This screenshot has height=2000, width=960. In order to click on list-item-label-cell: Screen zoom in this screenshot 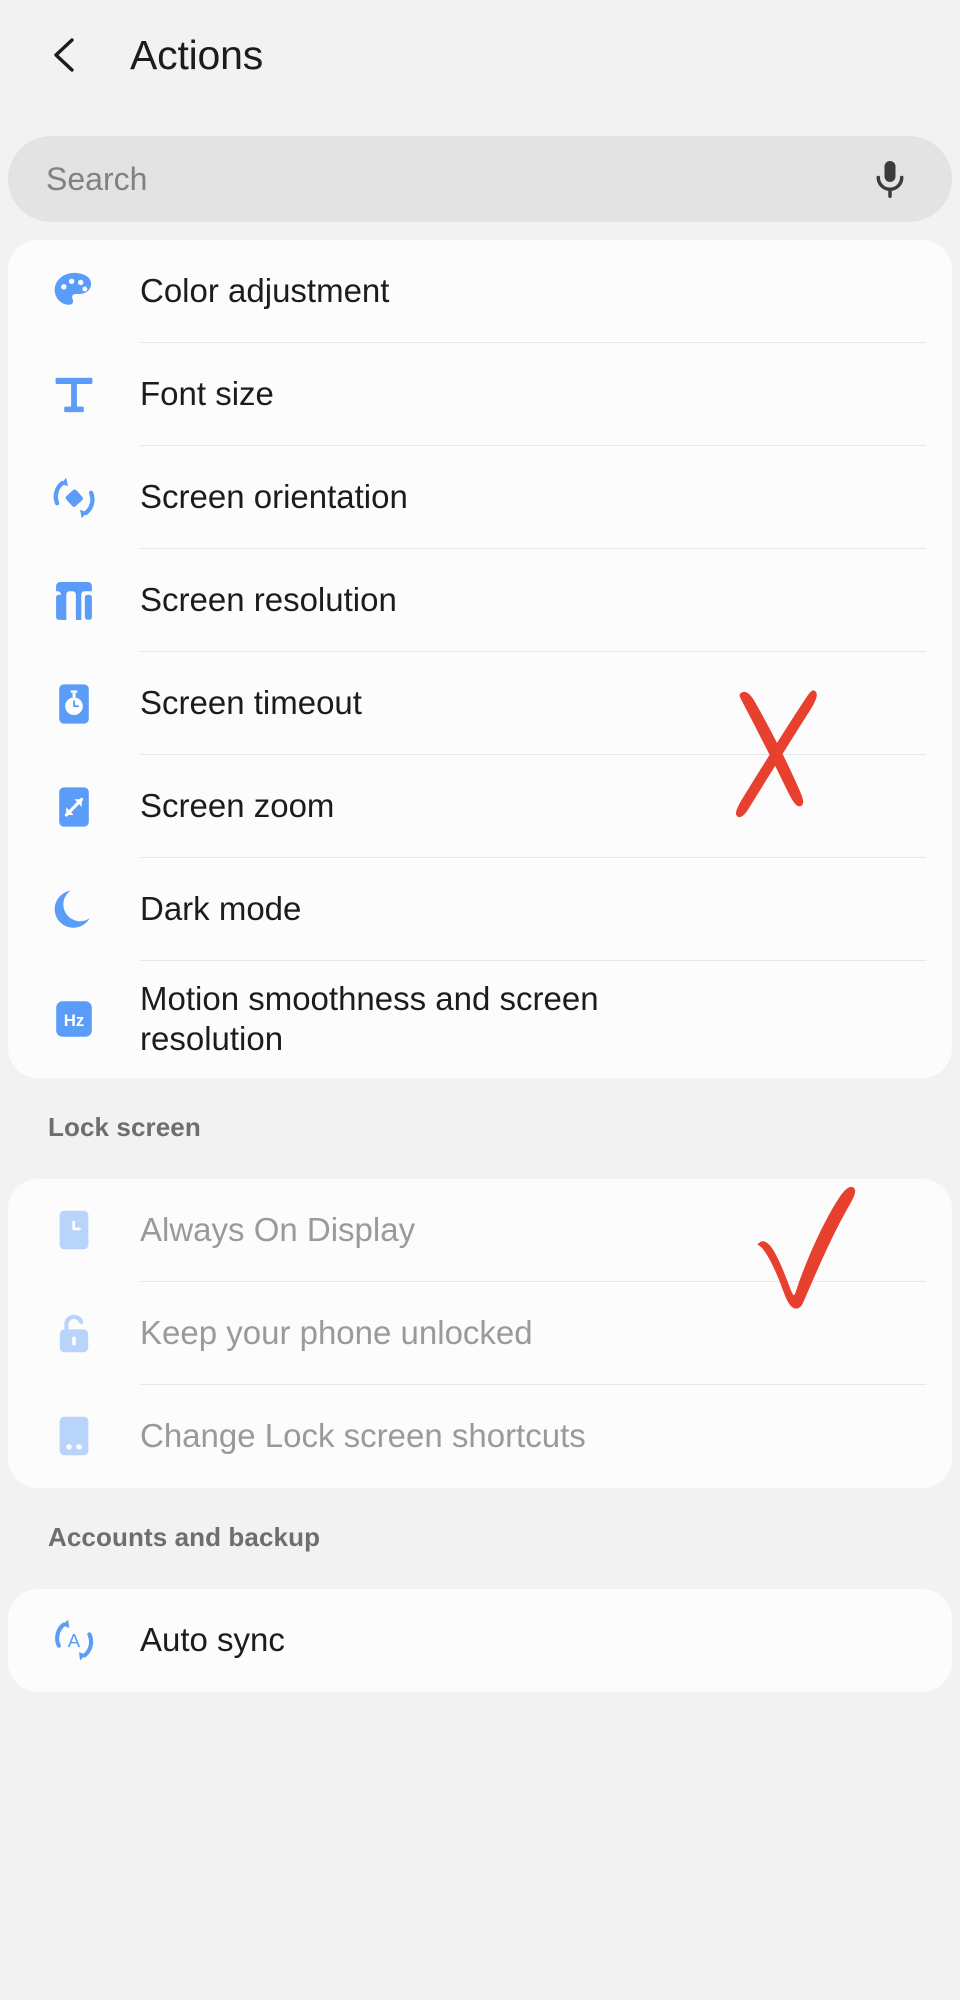, I will do `click(533, 806)`.